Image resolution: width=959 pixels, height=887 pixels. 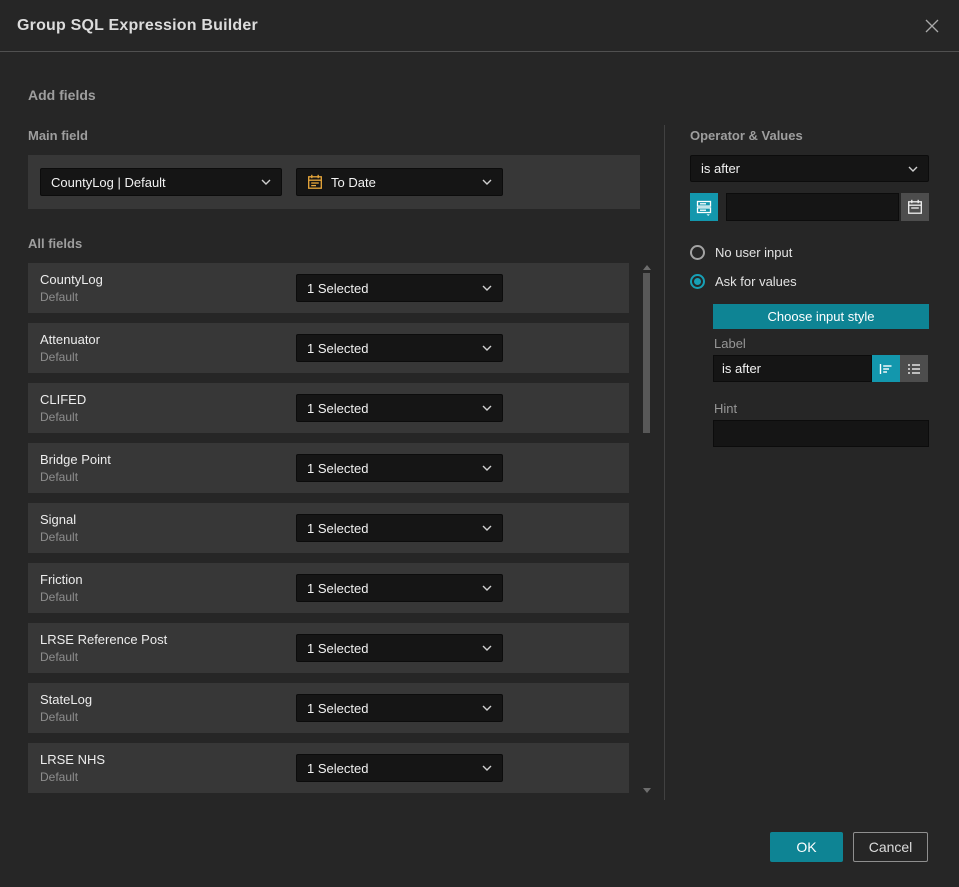 What do you see at coordinates (646, 353) in the screenshot?
I see `scrollbar-thumb` at bounding box center [646, 353].